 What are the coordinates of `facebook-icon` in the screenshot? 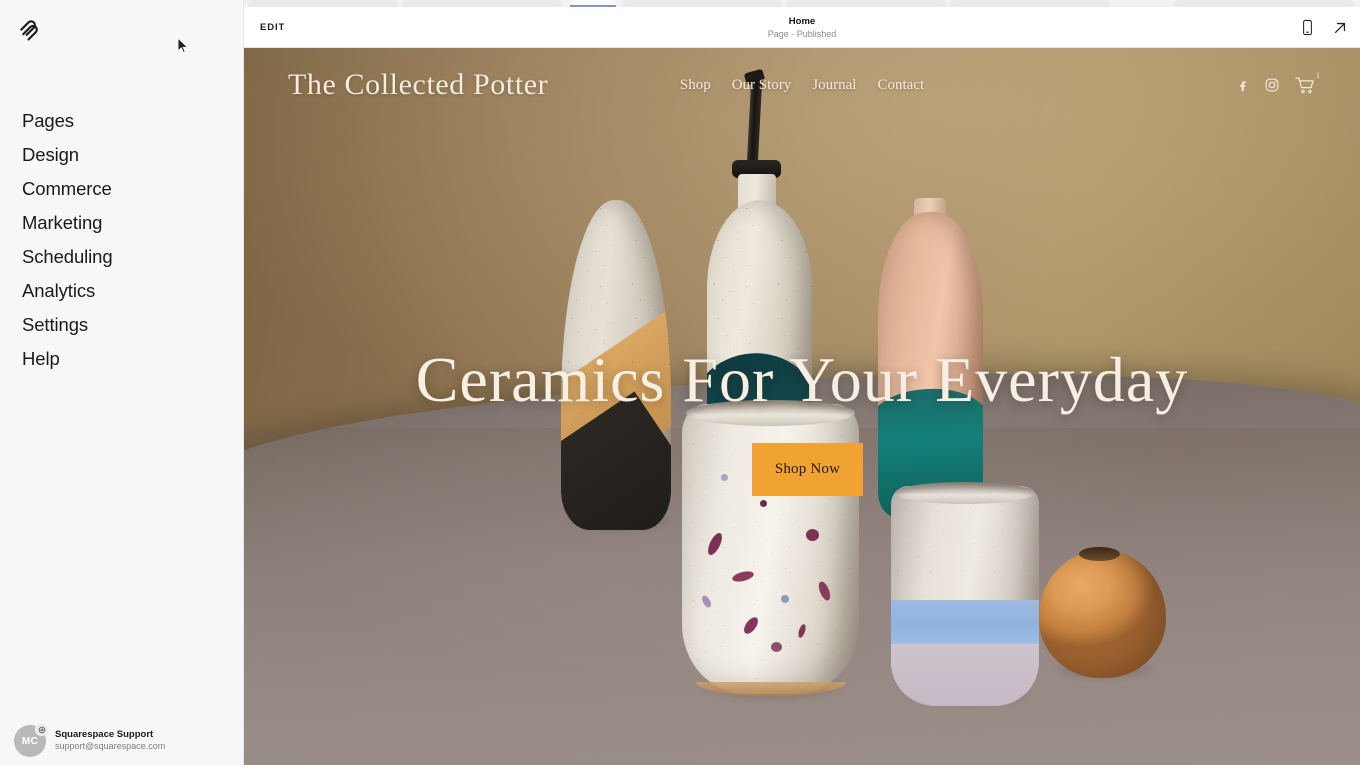 It's located at (1242, 85).